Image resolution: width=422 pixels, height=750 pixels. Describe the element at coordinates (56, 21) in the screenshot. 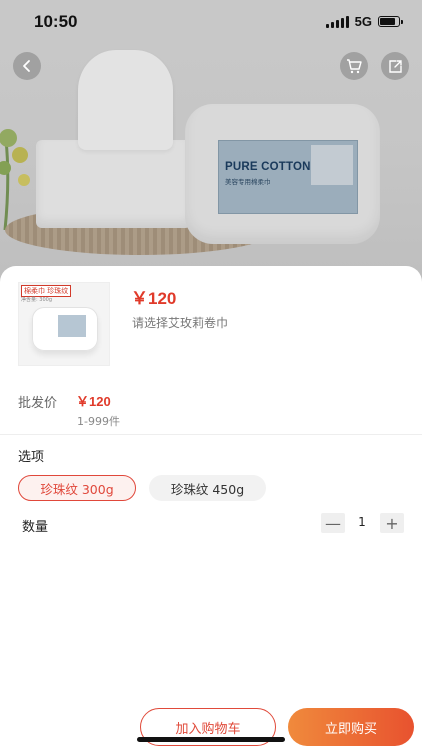

I see `status-time: 10:50` at that location.